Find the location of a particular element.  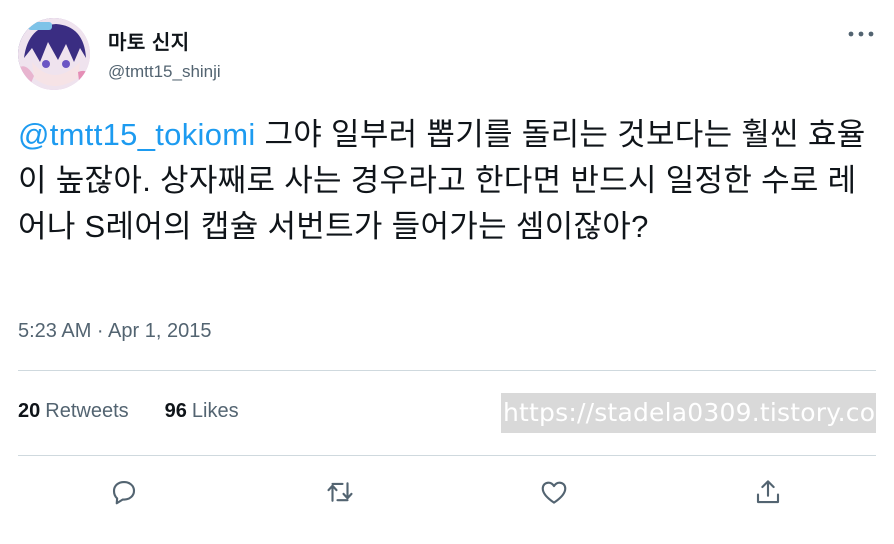

retweets-stat: 20 Retweets is located at coordinates (73, 411).